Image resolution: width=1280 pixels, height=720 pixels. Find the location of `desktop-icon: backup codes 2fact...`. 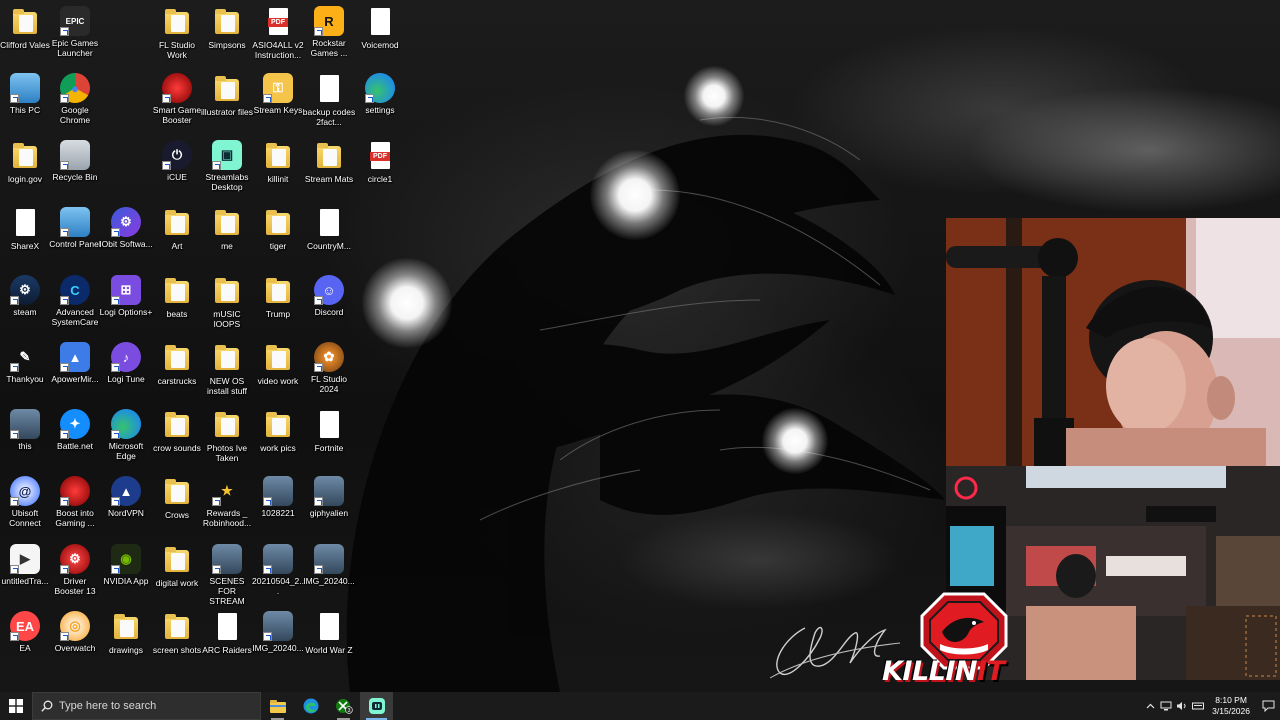

desktop-icon: backup codes 2fact... is located at coordinates (329, 100).